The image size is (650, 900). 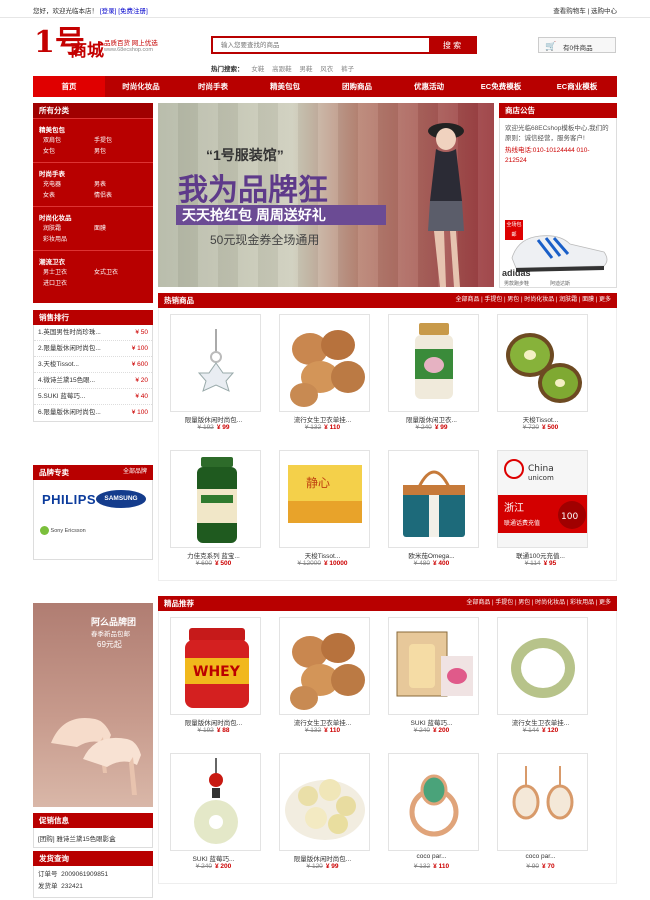 What do you see at coordinates (321, 45) in the screenshot?
I see `search-input` at bounding box center [321, 45].